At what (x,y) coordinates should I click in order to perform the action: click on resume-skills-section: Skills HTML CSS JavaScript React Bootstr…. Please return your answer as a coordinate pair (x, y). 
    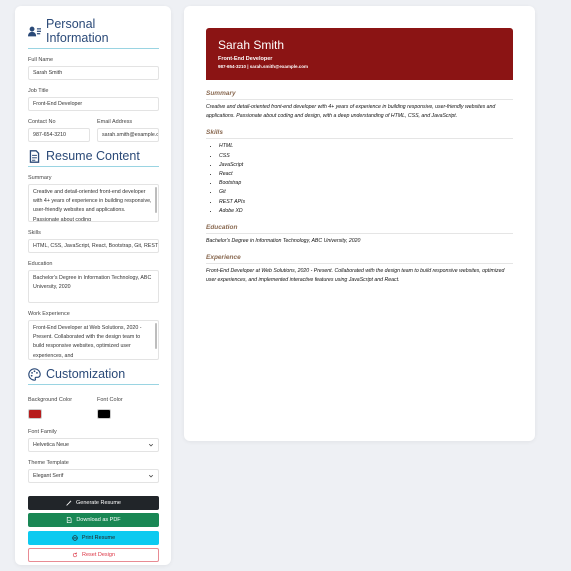
    Looking at the image, I should click on (359, 172).